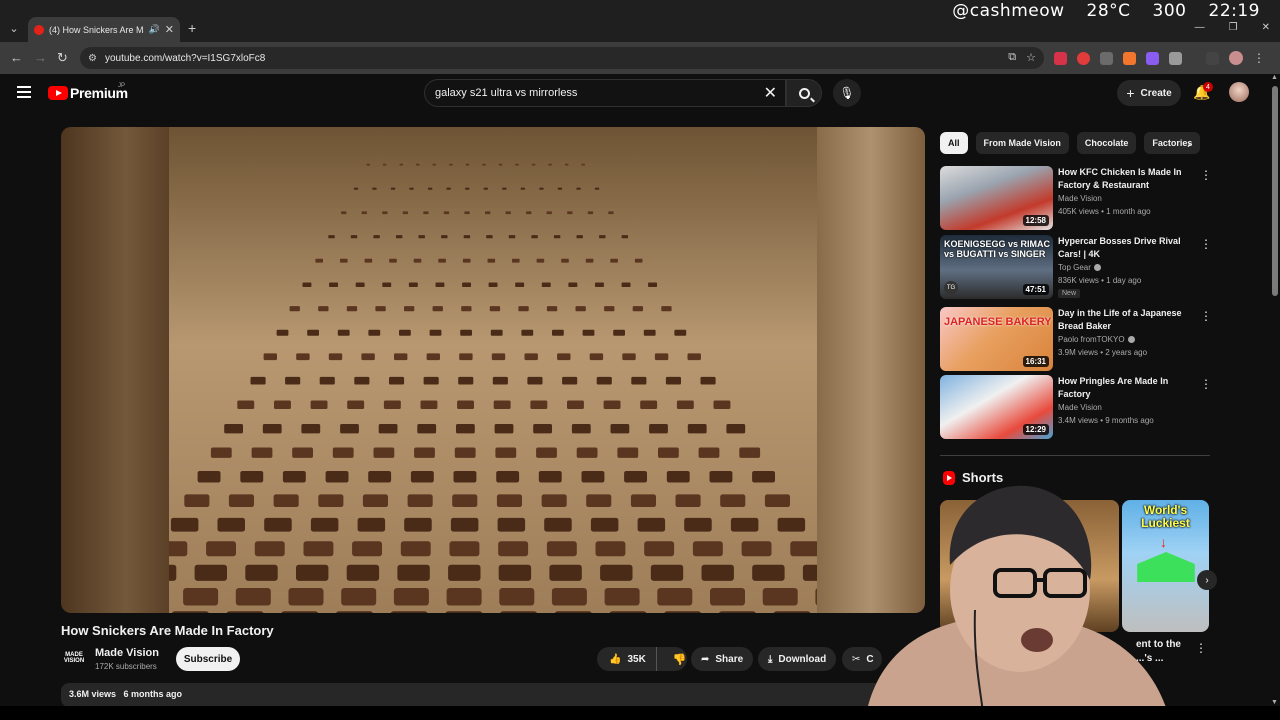 The width and height of the screenshot is (1280, 720). I want to click on channel-name: Made Vision, so click(127, 653).